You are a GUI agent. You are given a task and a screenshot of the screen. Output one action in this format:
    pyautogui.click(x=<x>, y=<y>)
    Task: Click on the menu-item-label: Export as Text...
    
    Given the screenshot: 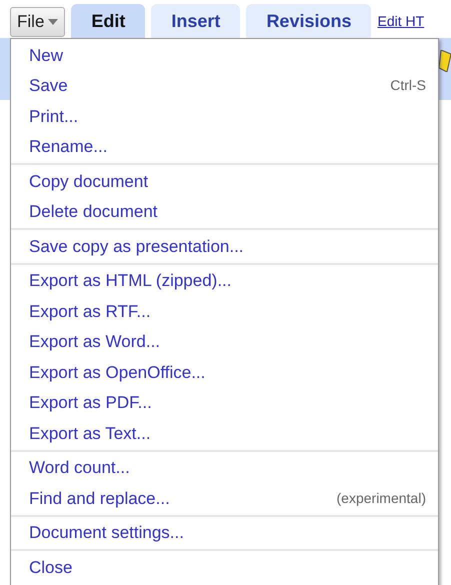 What is the action you would take?
    pyautogui.click(x=90, y=433)
    